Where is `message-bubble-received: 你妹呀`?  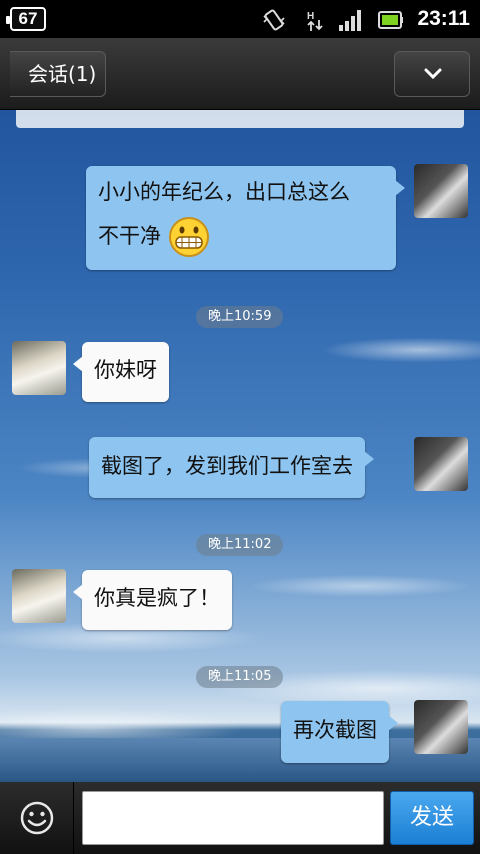
message-bubble-received: 你妹呀 is located at coordinates (121, 372).